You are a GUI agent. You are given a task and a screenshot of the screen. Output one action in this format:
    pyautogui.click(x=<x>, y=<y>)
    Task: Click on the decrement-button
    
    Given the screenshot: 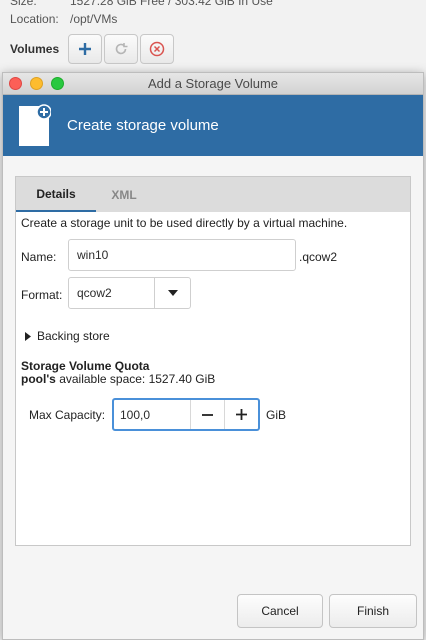 What is the action you would take?
    pyautogui.click(x=207, y=414)
    